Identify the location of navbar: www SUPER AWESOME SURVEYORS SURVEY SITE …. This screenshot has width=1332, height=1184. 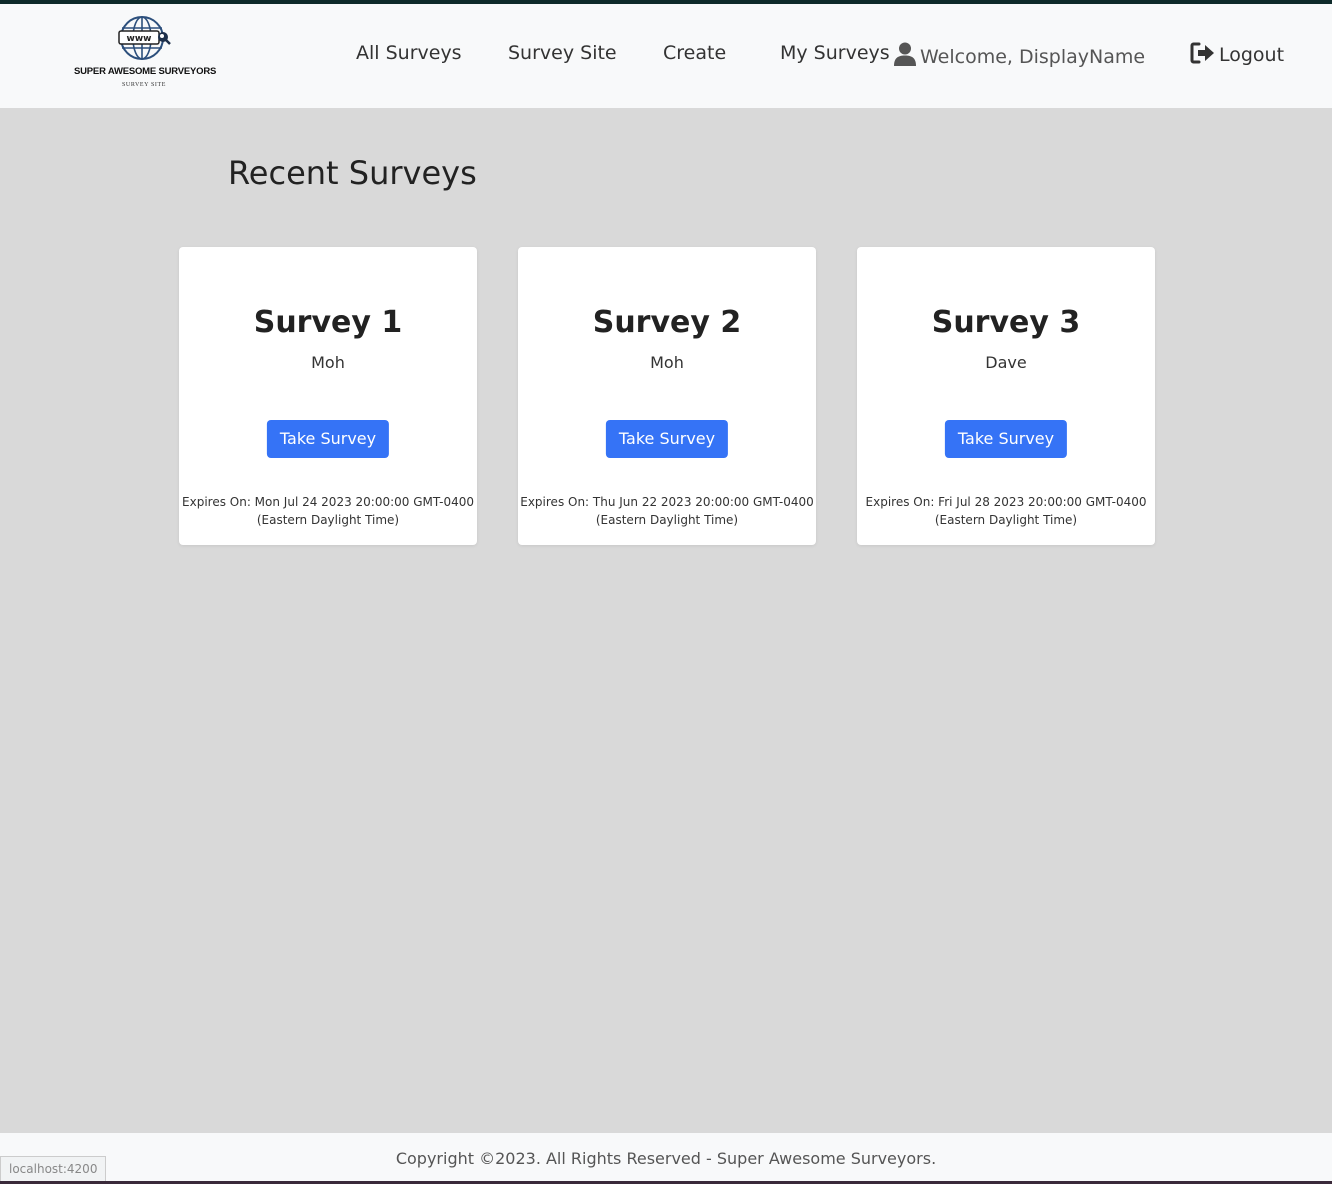
(666, 56).